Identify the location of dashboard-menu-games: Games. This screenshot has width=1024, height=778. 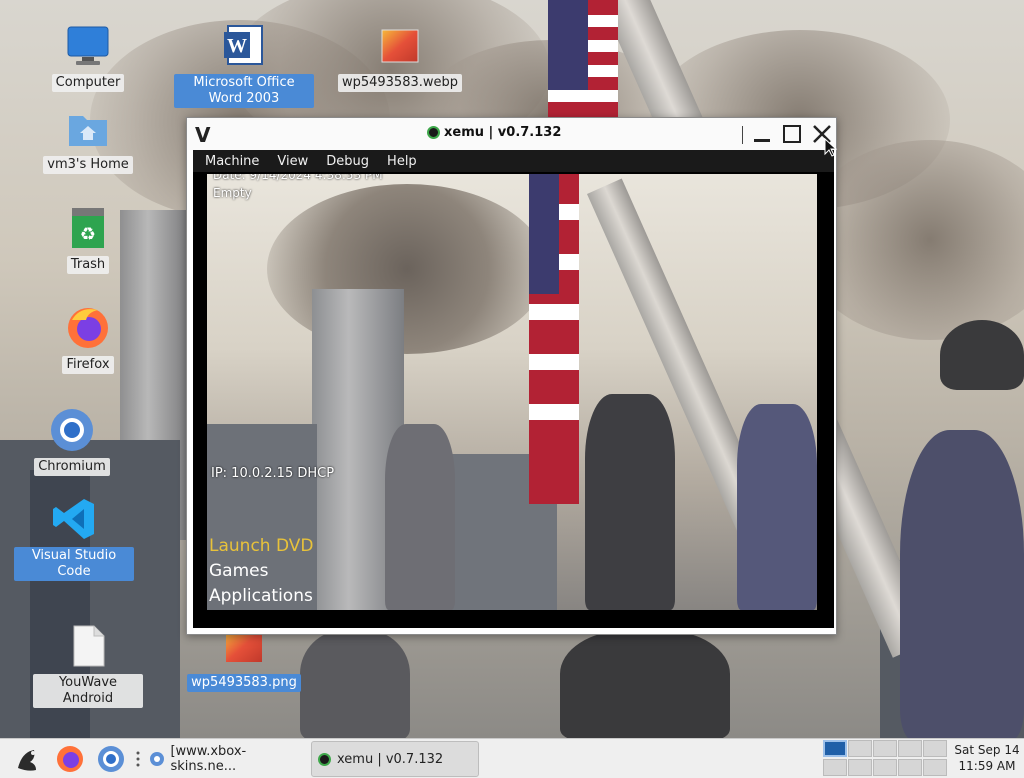
(238, 571).